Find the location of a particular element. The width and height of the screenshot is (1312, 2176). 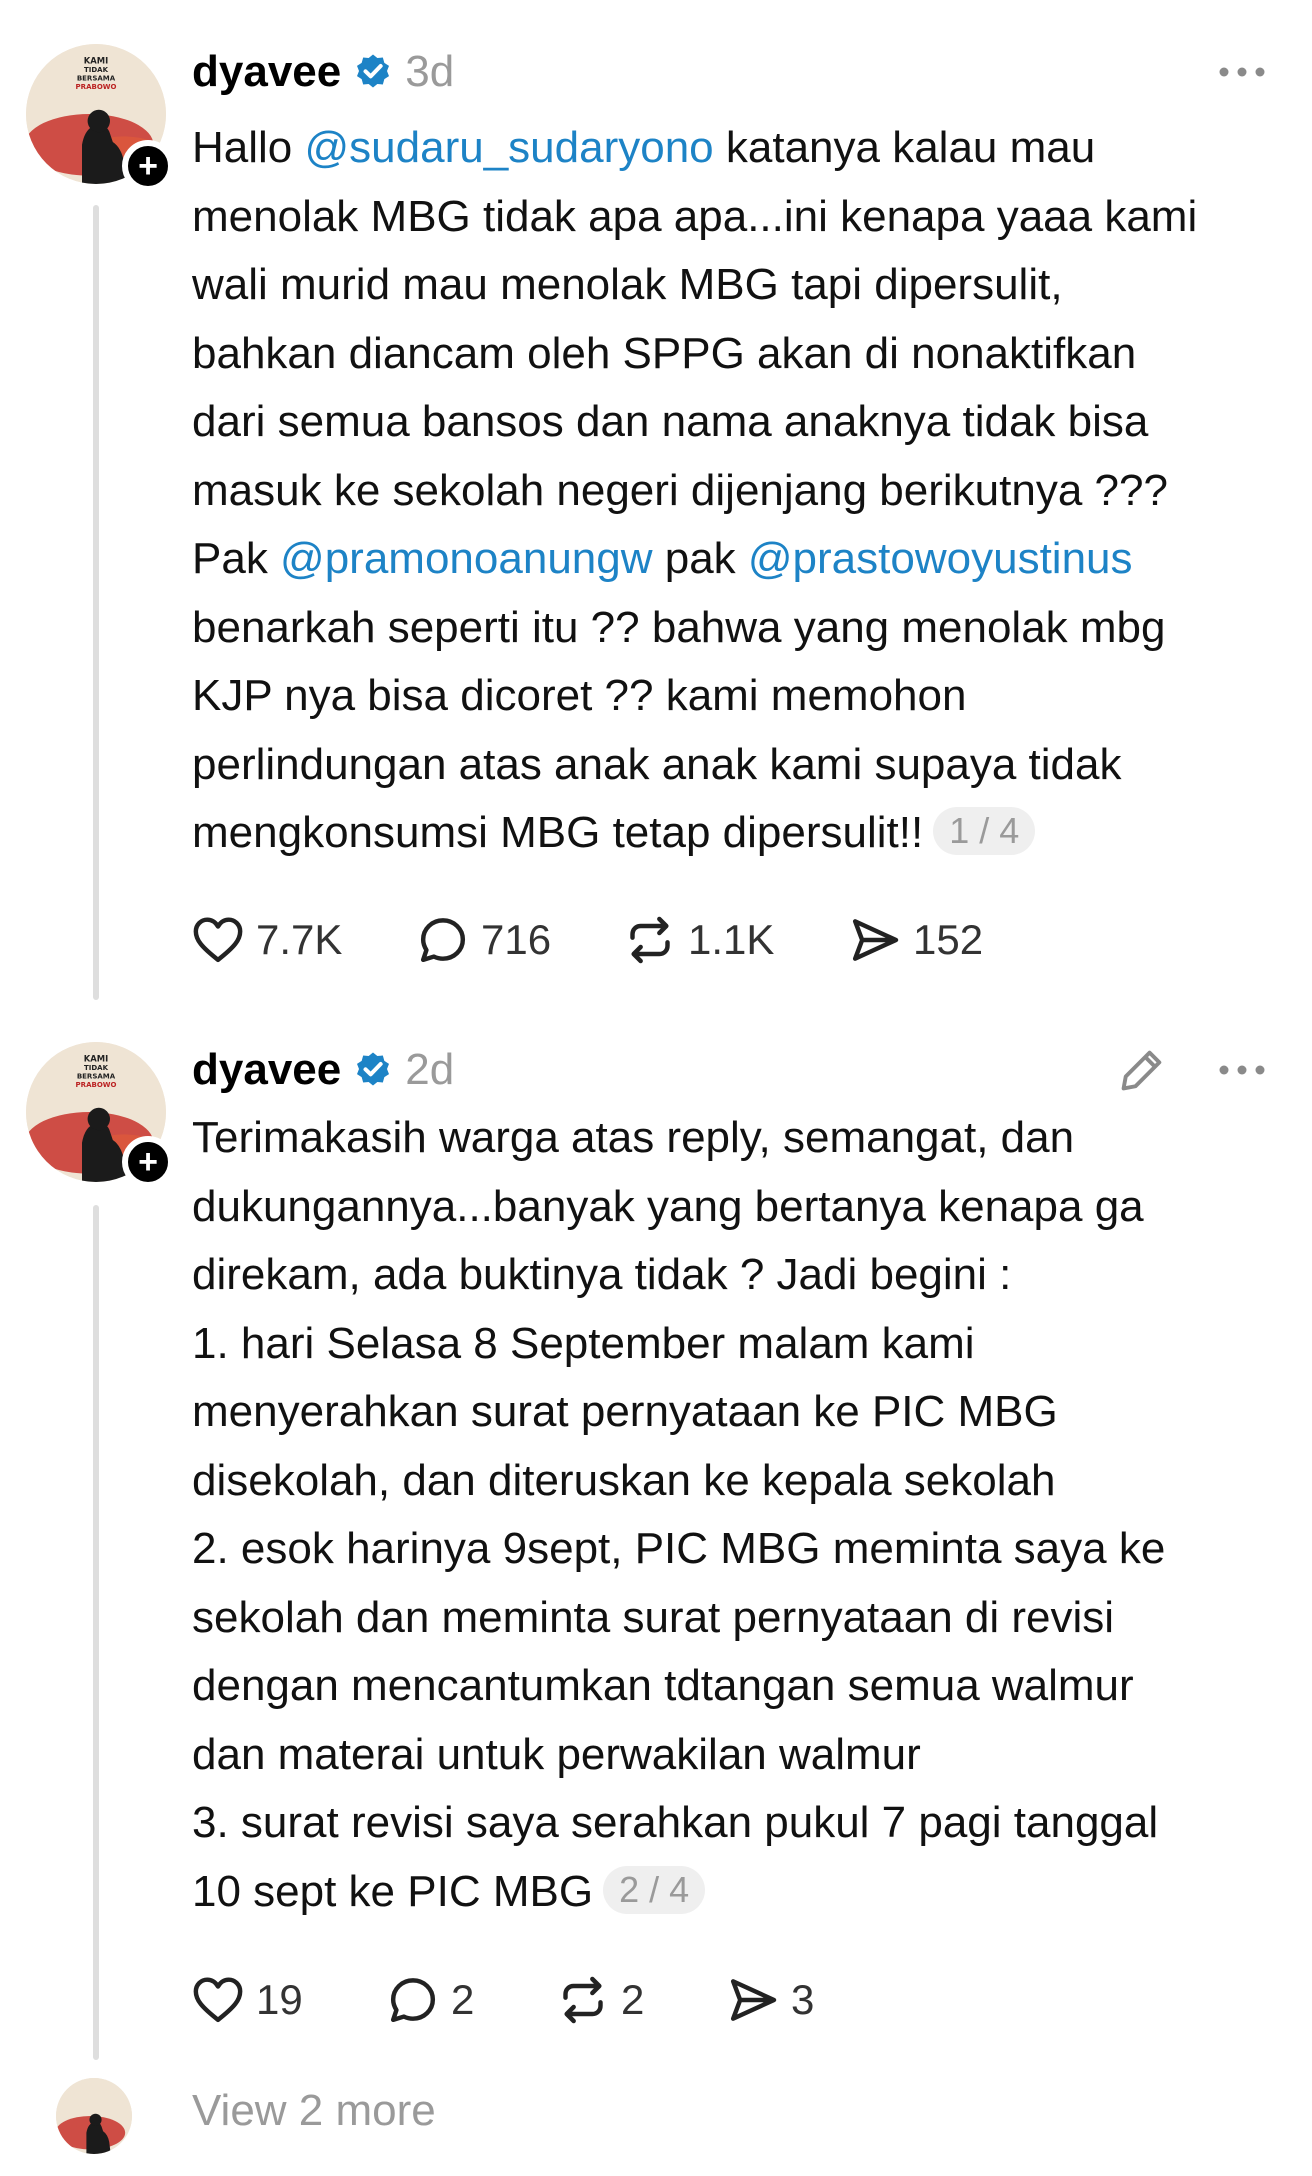

share-button: 3 is located at coordinates (769, 2000).